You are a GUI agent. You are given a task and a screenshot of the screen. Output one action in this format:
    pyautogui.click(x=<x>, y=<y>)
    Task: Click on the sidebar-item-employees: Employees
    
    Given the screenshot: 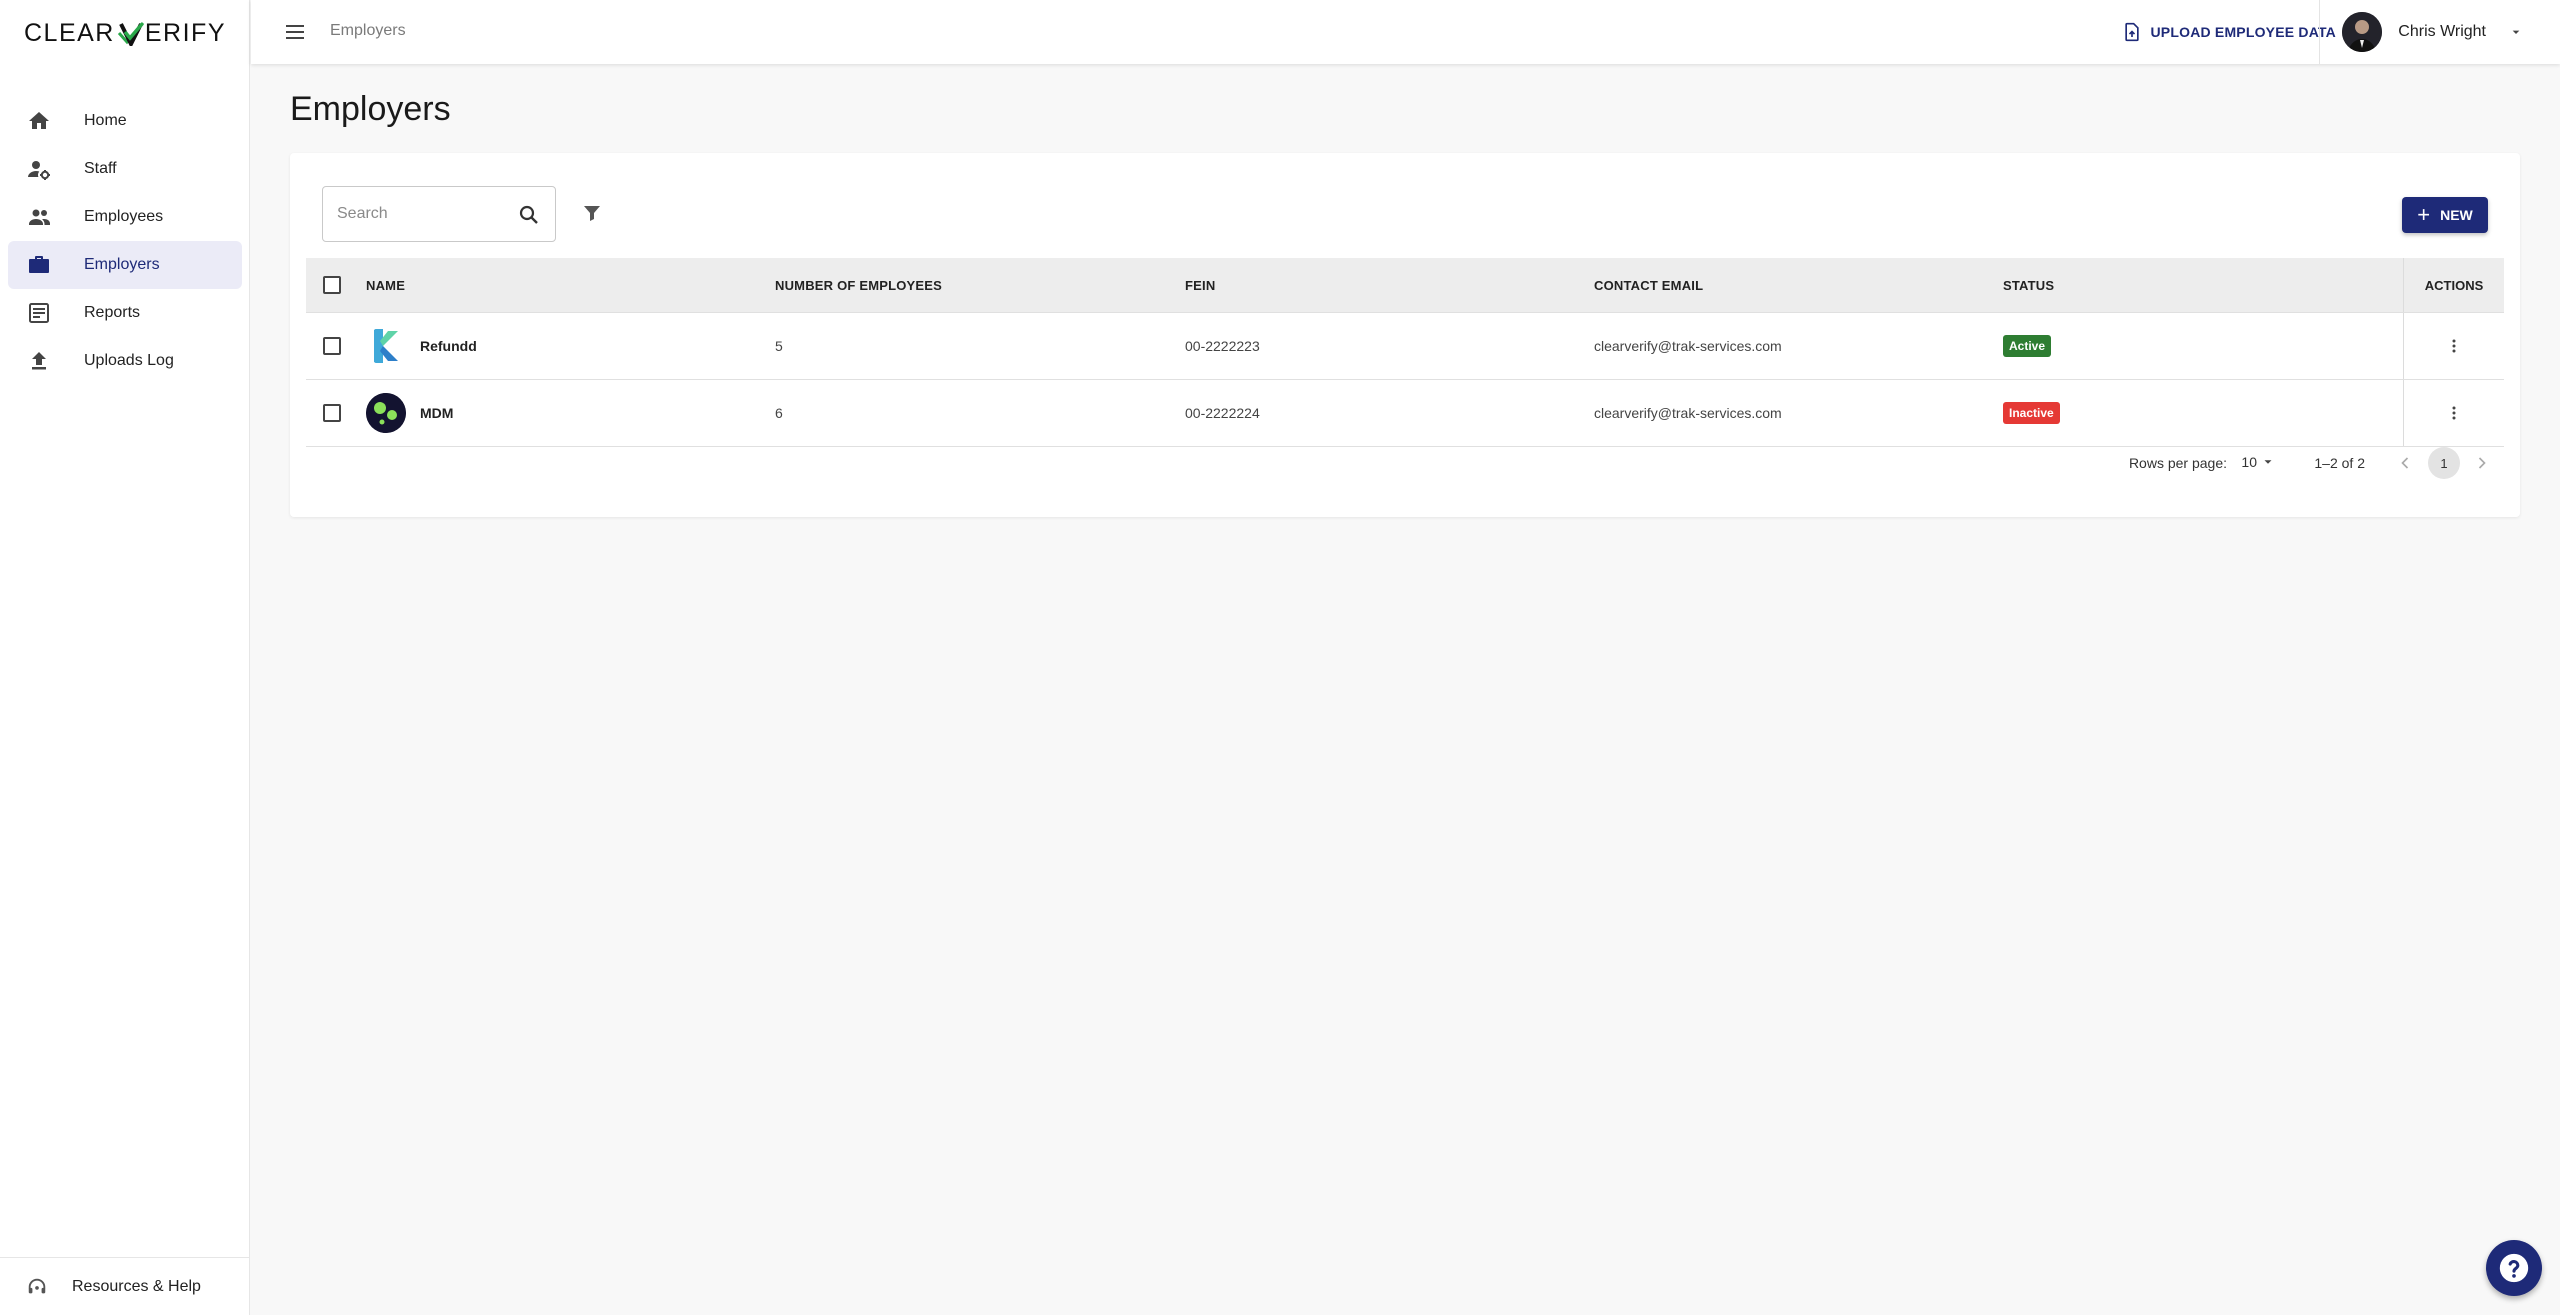 What is the action you would take?
    pyautogui.click(x=125, y=217)
    